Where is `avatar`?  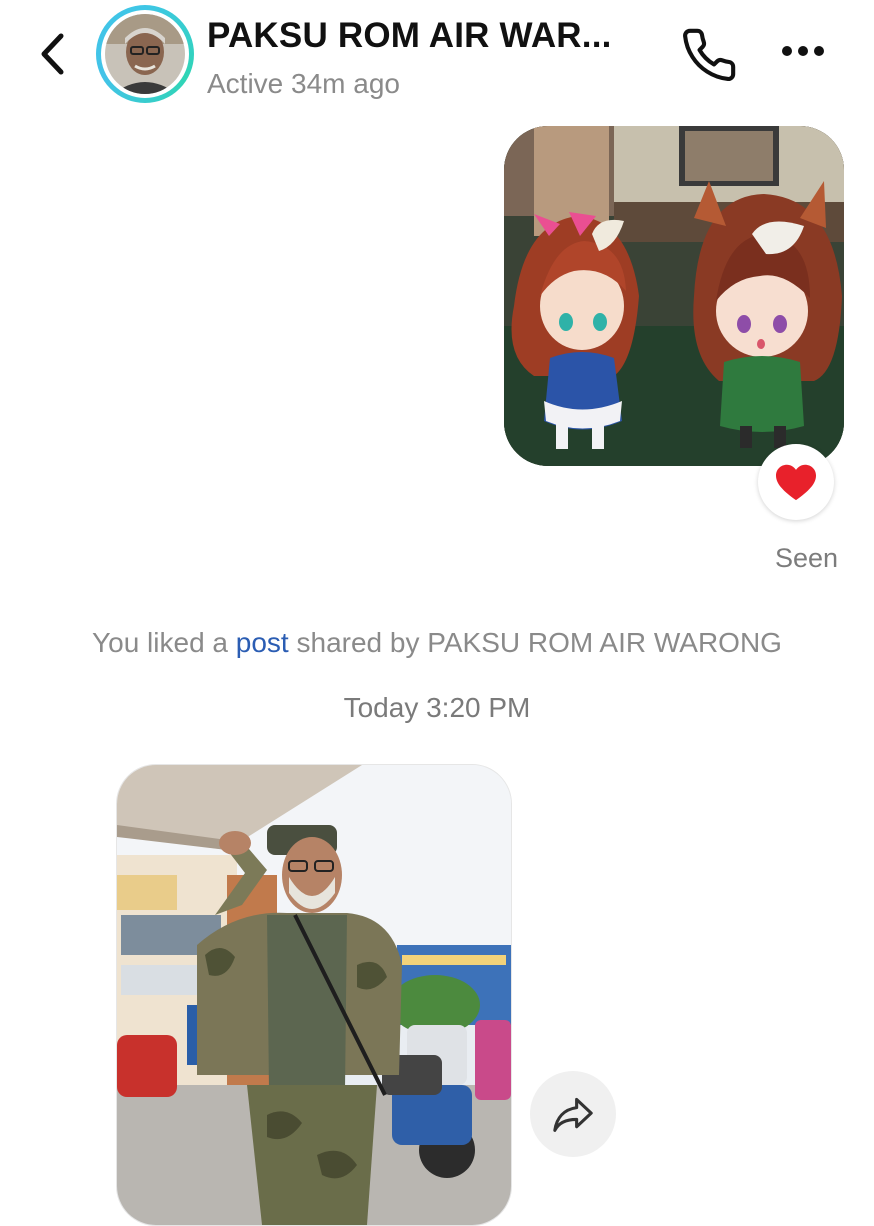
avatar is located at coordinates (145, 54).